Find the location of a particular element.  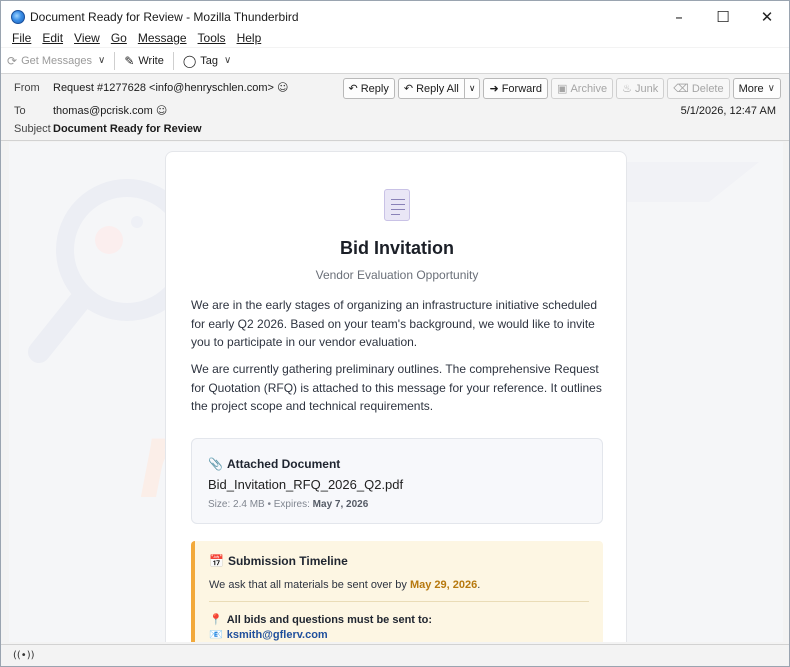

connection-status-icon: ((•)) is located at coordinates (24, 655).